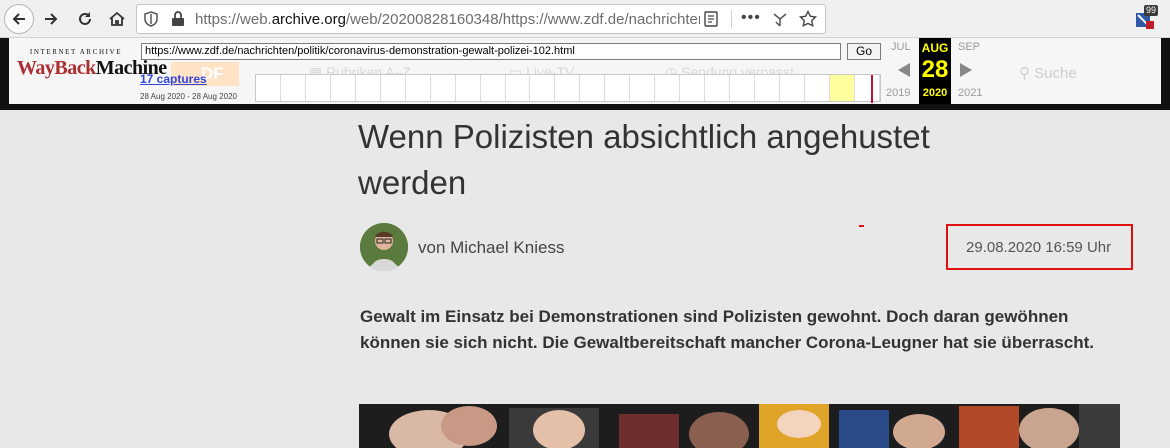 Image resolution: width=1170 pixels, height=448 pixels. I want to click on shield-icon, so click(151, 19).